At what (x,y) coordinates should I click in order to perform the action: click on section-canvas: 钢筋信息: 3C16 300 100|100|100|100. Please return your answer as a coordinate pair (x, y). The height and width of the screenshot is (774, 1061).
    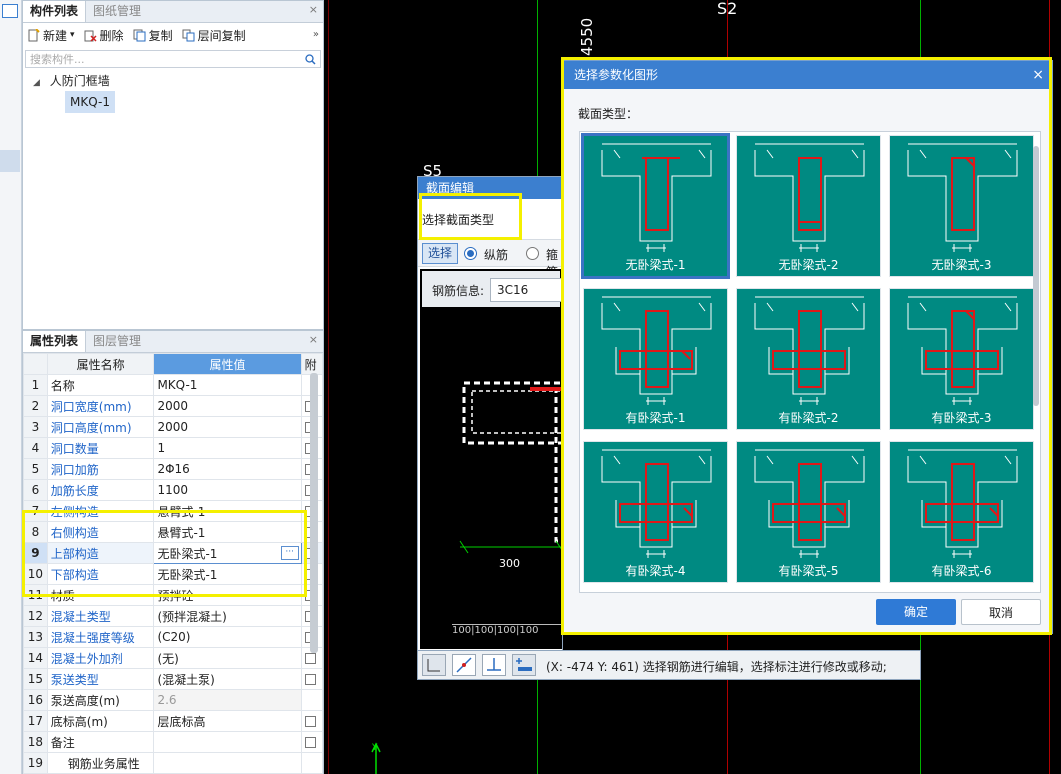
    Looking at the image, I should click on (491, 459).